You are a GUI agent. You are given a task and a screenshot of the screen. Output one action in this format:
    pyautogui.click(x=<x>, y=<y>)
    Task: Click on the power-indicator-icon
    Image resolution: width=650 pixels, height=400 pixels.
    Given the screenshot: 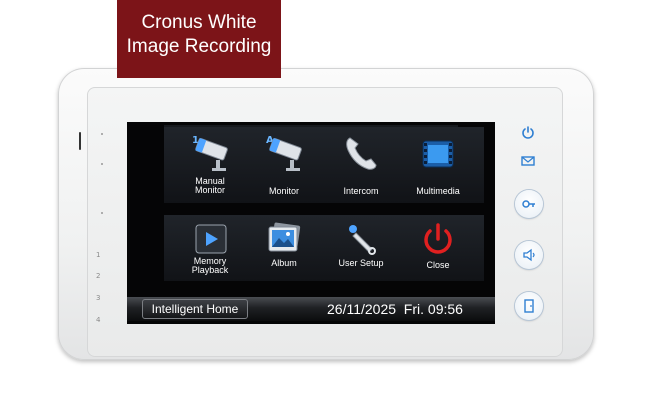 What is the action you would take?
    pyautogui.click(x=528, y=133)
    